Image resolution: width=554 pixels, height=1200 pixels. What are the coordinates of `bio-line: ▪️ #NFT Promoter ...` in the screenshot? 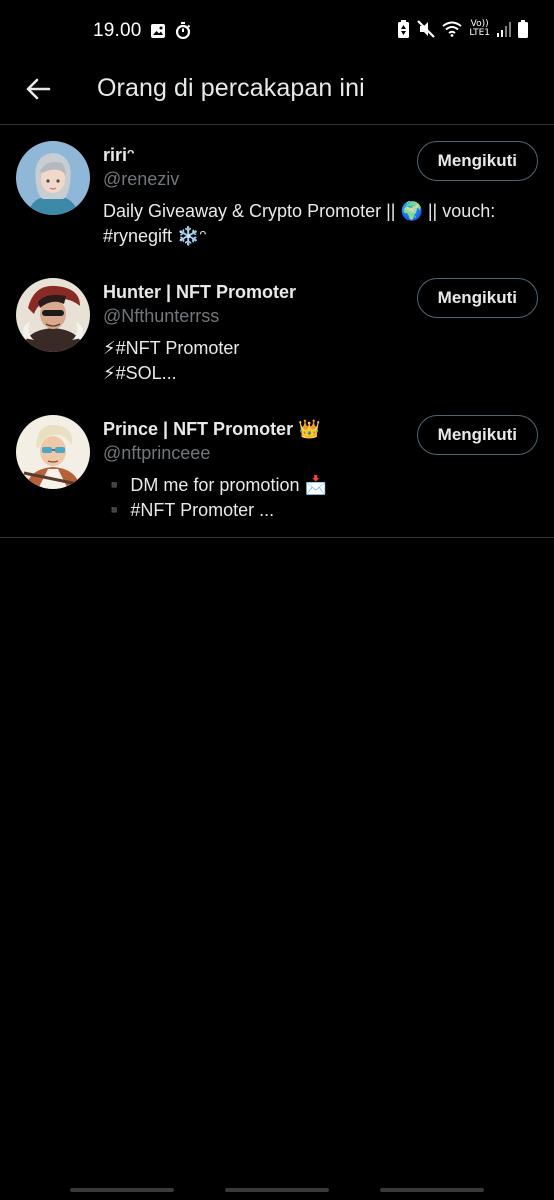 It's located at (189, 510).